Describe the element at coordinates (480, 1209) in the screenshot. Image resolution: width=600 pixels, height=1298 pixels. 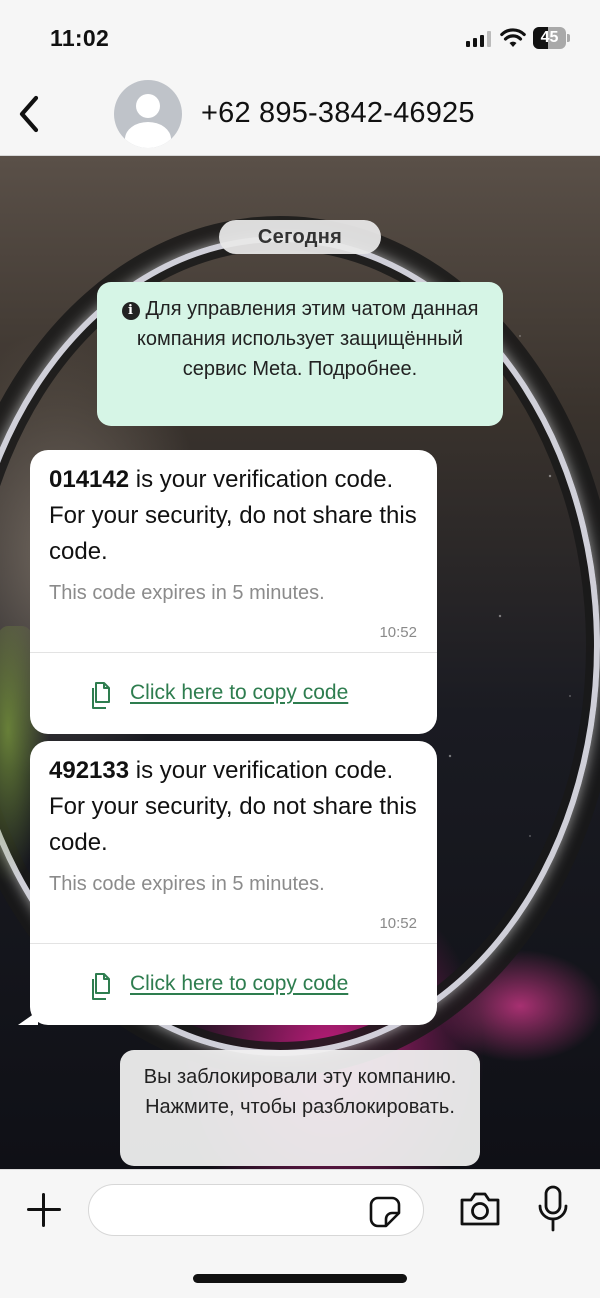
I see `camera-icon` at that location.